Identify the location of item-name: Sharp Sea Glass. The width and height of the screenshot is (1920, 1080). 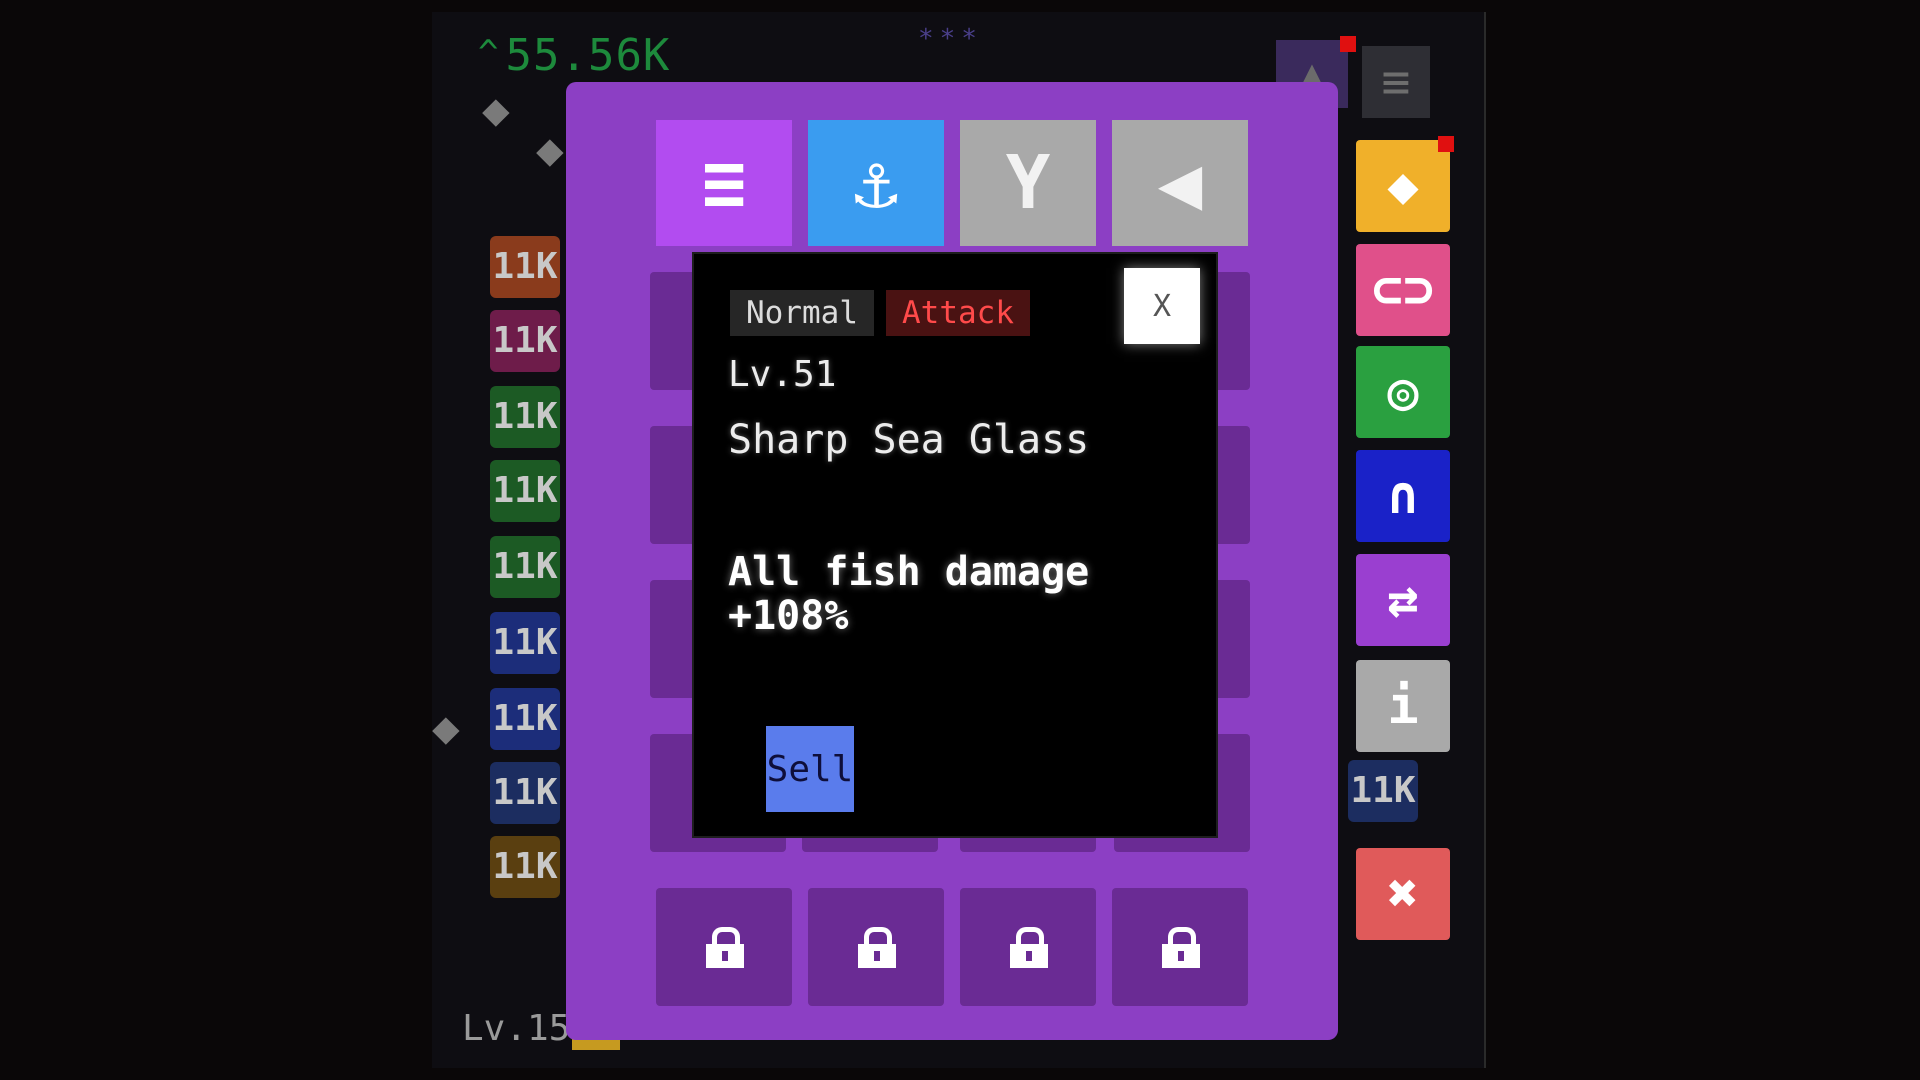
(909, 440).